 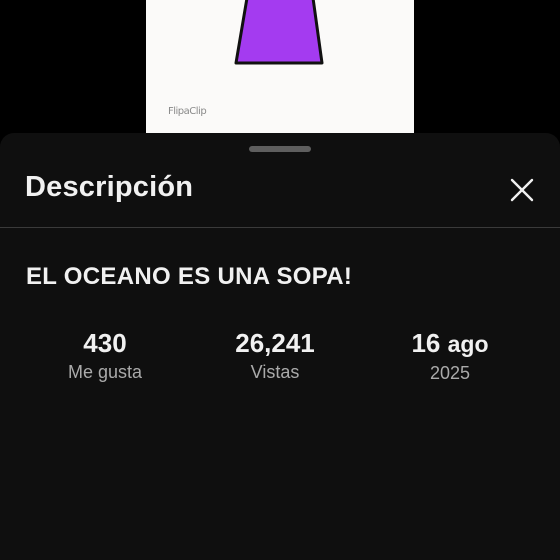 I want to click on close-button, so click(x=522, y=190).